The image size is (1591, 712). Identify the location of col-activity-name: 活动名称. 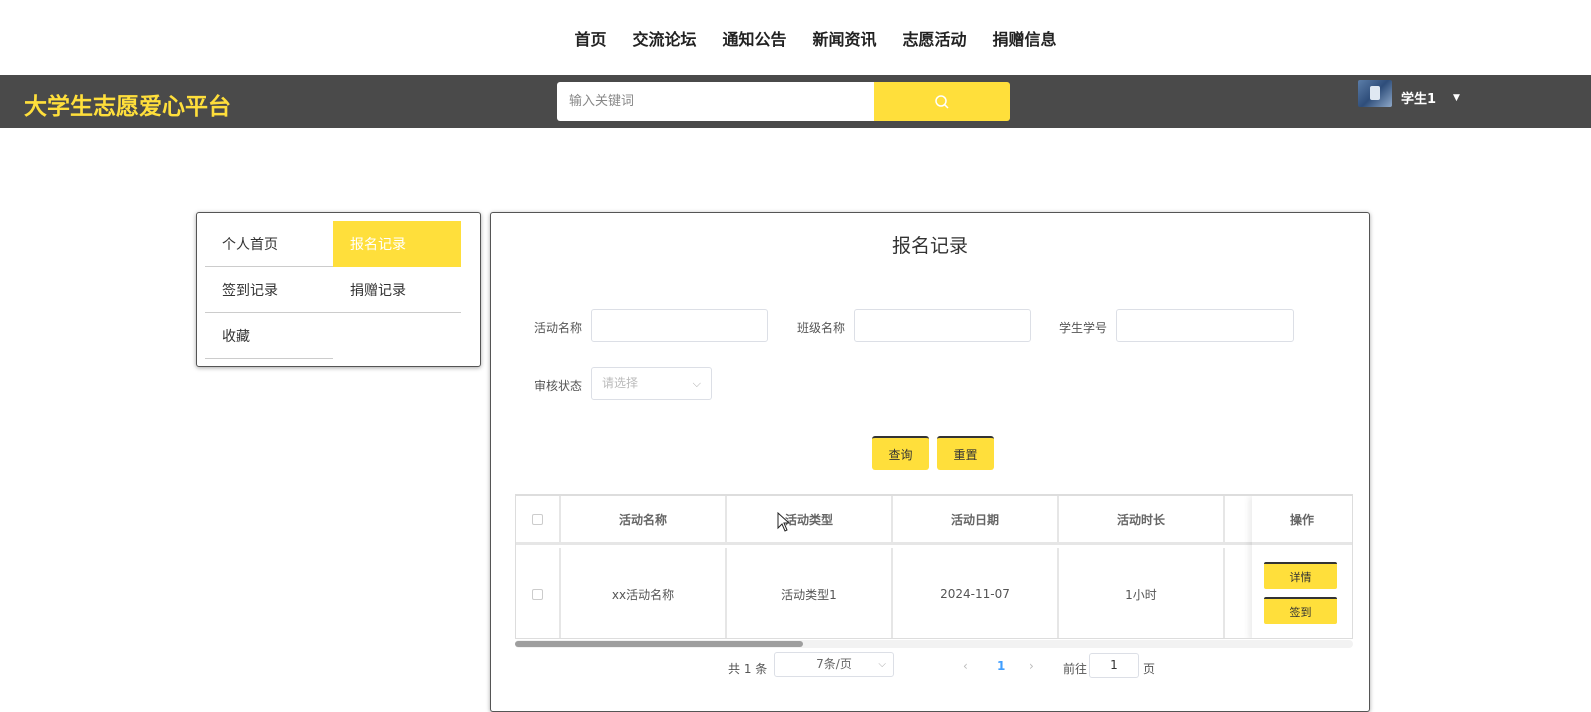
(644, 519).